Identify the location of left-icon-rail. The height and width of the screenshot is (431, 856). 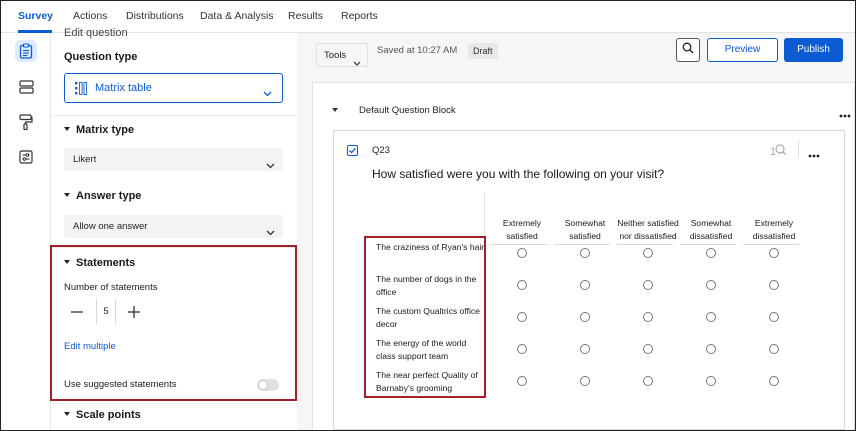
(26, 231).